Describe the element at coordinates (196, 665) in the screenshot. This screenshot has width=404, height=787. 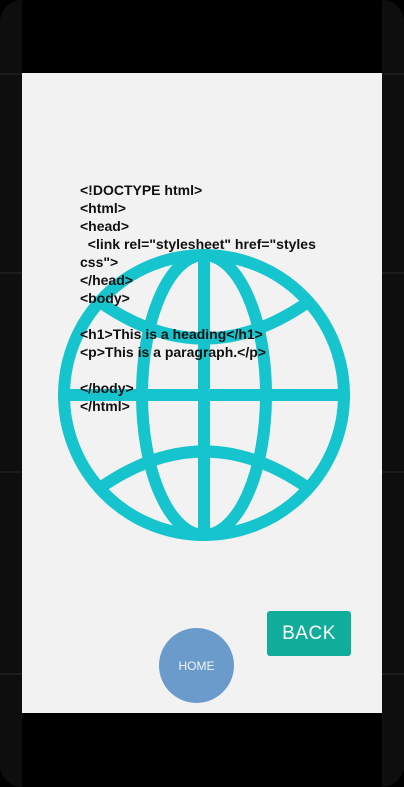
I see `home-button: HOME` at that location.